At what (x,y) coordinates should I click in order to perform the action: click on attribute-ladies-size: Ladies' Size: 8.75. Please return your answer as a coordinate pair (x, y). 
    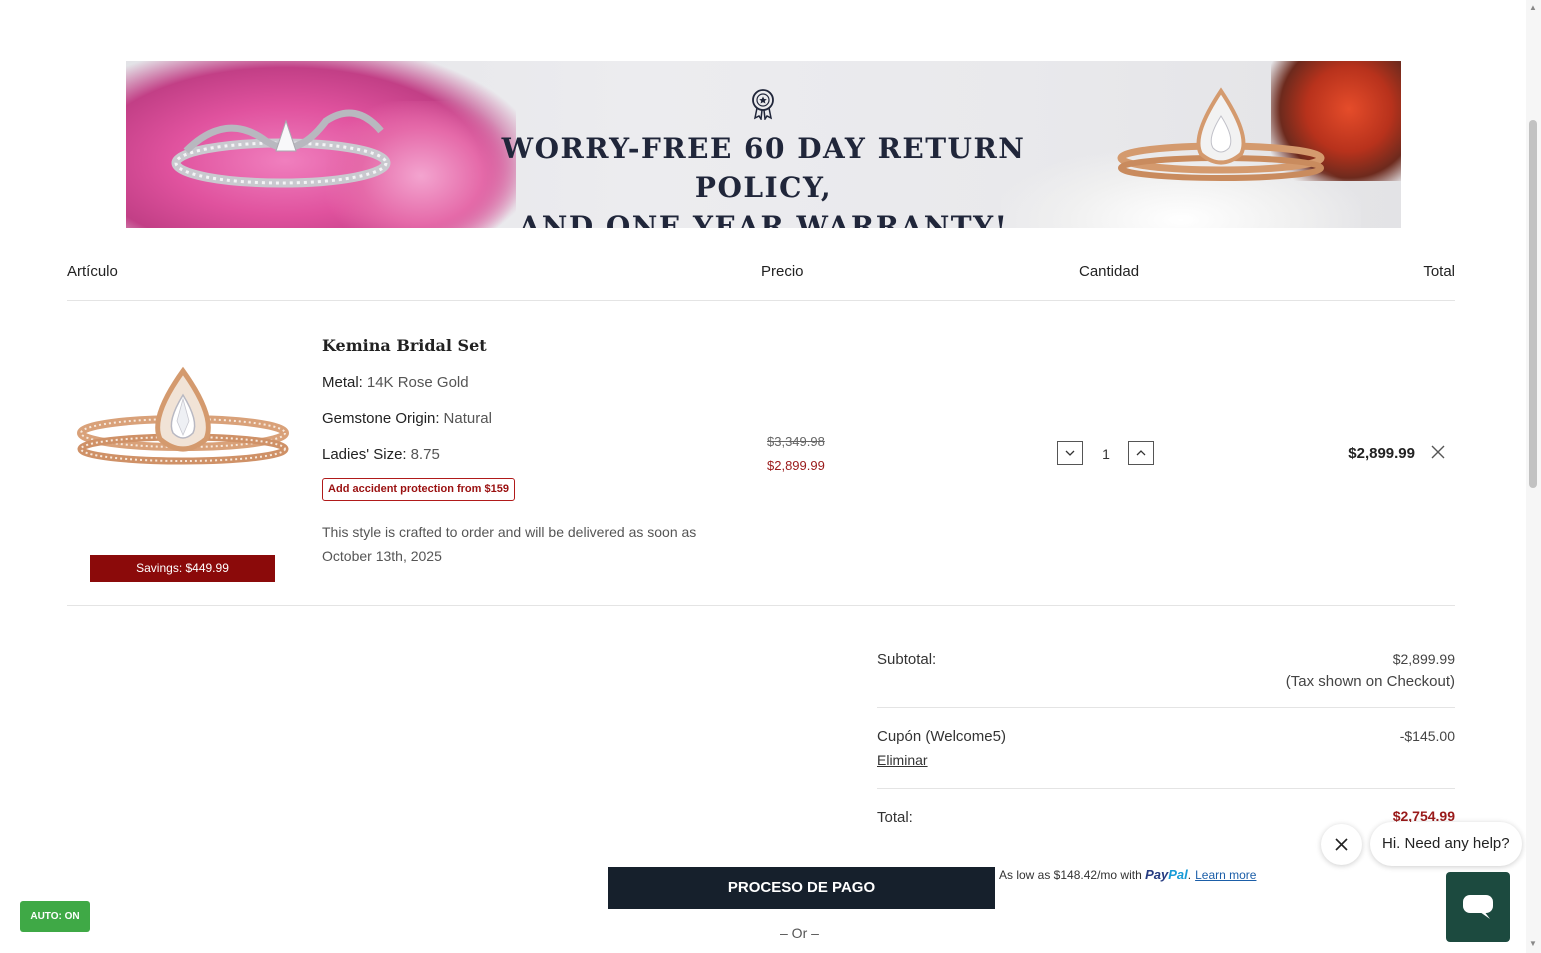
    Looking at the image, I should click on (381, 454).